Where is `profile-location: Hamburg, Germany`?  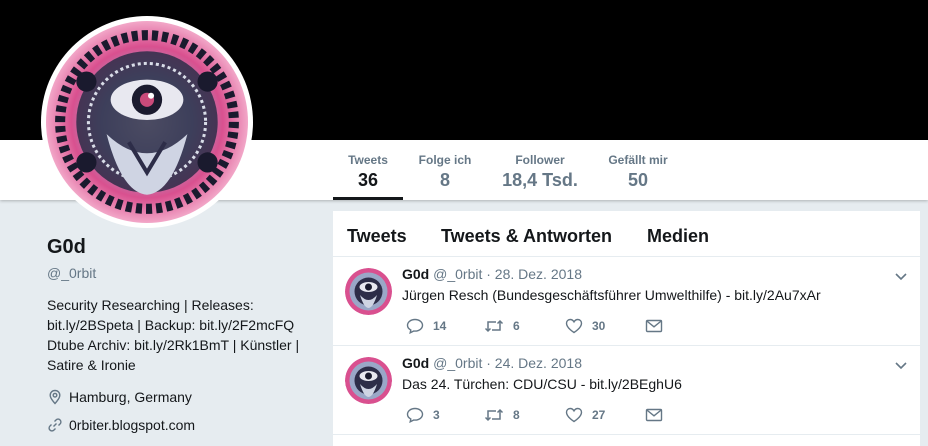
profile-location: Hamburg, Germany is located at coordinates (182, 397).